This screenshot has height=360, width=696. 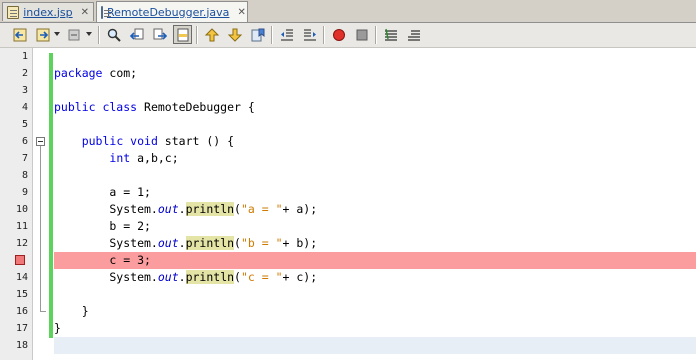 I want to click on line-text: int a,b,c;, so click(x=375, y=158).